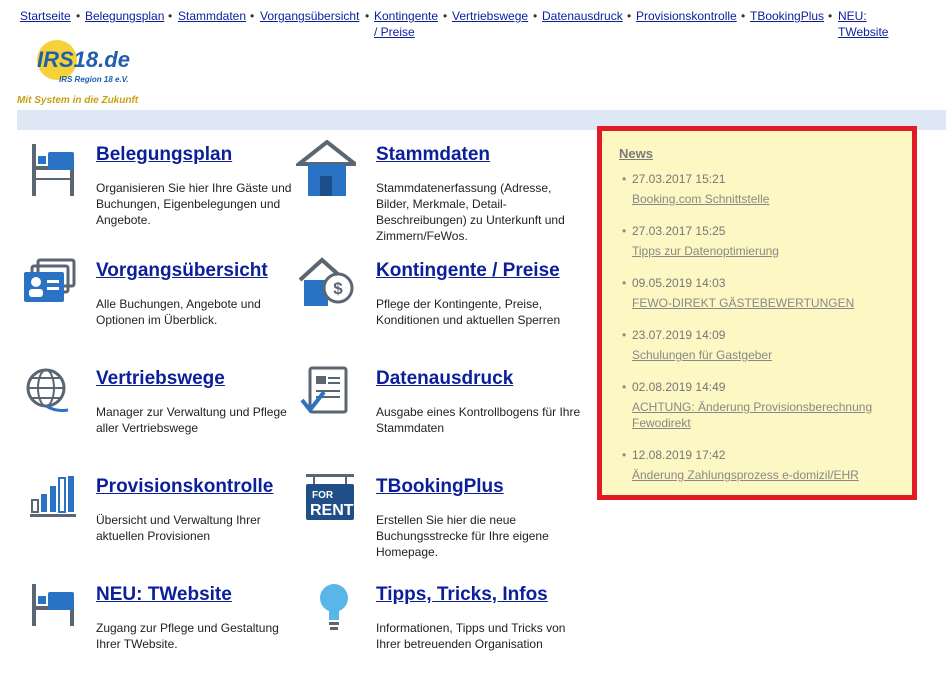 Image resolution: width=946 pixels, height=673 pixels. I want to click on news-date: 27.03.2017 15:21, so click(679, 179).